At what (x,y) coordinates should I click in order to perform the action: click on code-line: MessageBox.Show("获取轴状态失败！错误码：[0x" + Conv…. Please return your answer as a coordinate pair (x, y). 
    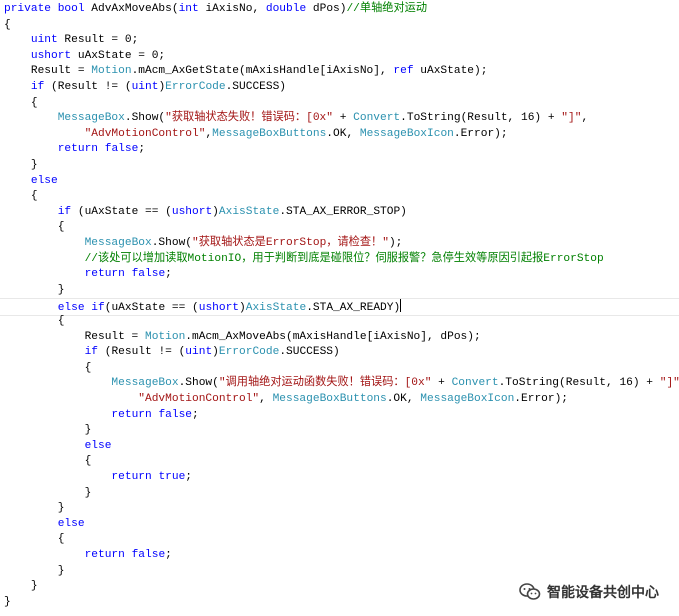
    Looking at the image, I should click on (296, 119).